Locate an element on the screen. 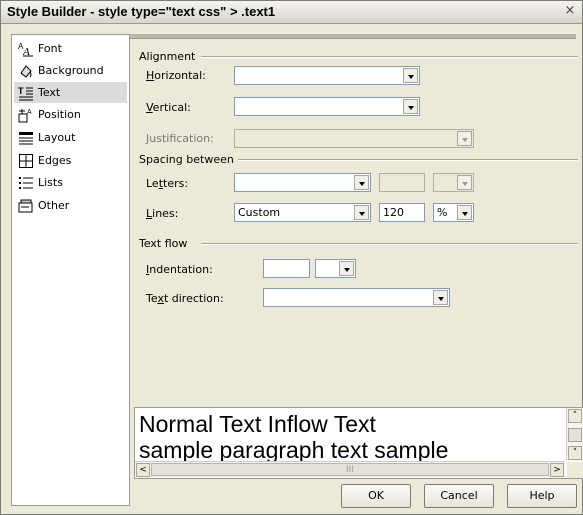 This screenshot has width=583, height=515. chevron-down-icon: ˅ is located at coordinates (575, 453).